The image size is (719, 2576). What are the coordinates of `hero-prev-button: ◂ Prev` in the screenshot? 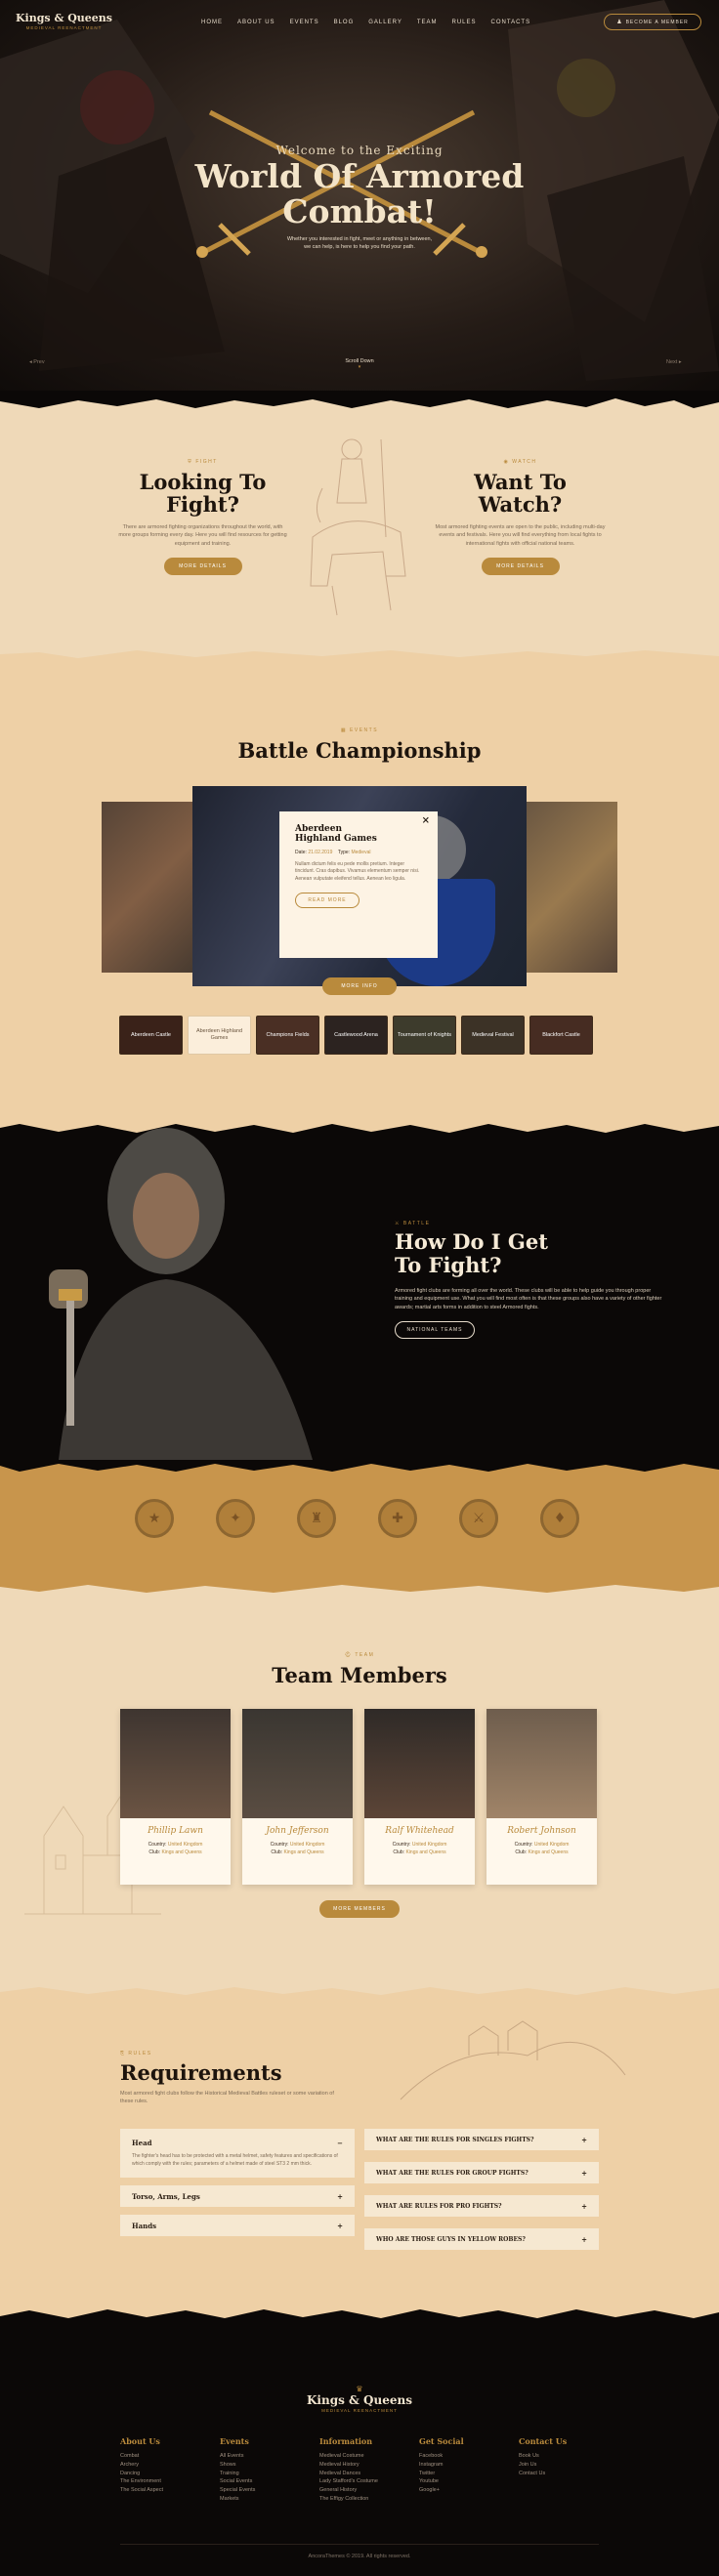 It's located at (37, 362).